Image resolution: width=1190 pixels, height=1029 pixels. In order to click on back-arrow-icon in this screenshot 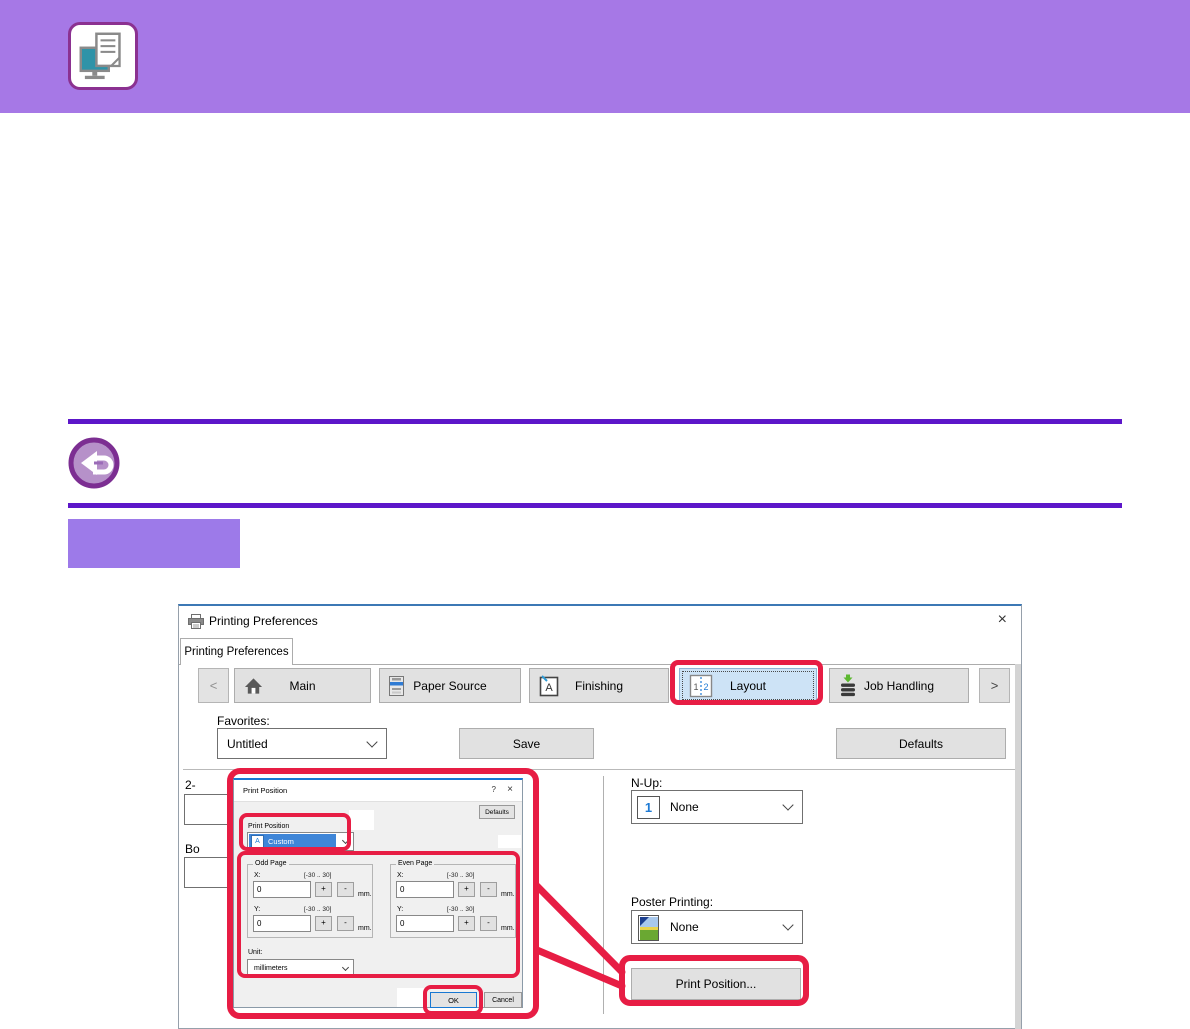, I will do `click(94, 463)`.